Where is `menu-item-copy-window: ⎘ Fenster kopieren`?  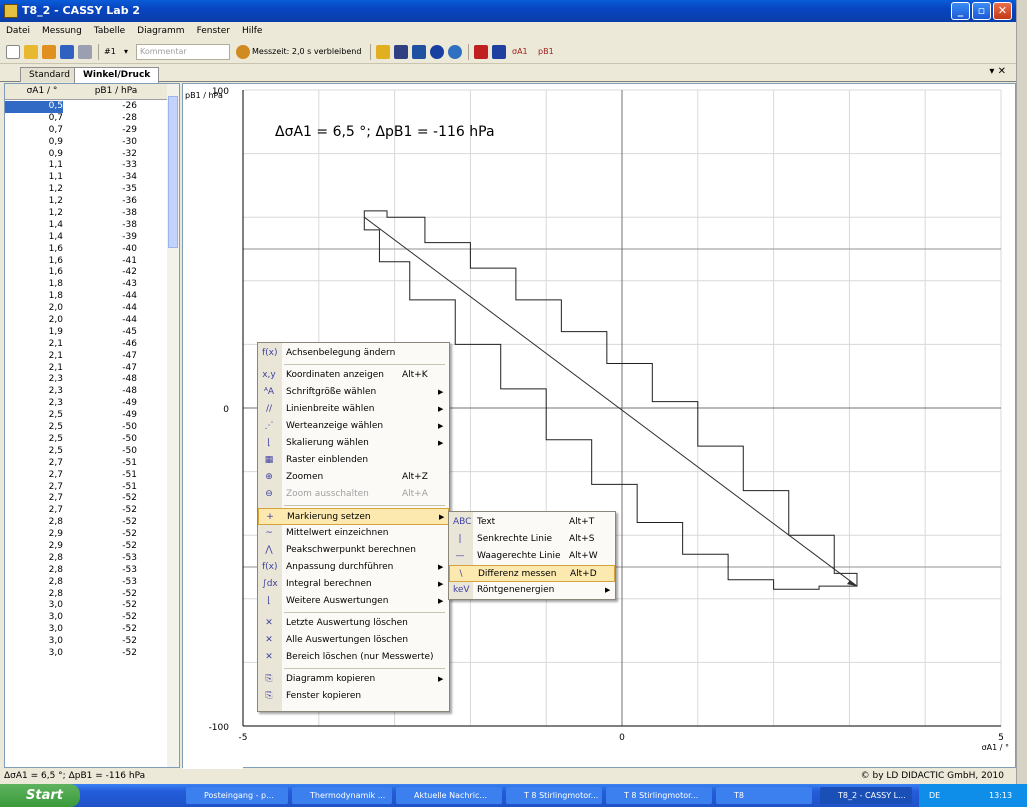 menu-item-copy-window: ⎘ Fenster kopieren is located at coordinates (353, 696).